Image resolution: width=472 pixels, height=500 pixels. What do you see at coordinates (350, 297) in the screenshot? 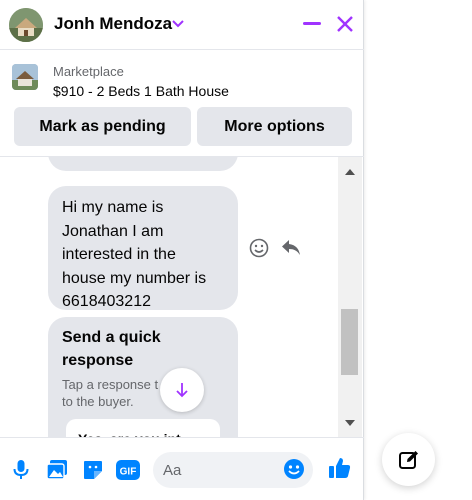
I see `message-scrollbar` at bounding box center [350, 297].